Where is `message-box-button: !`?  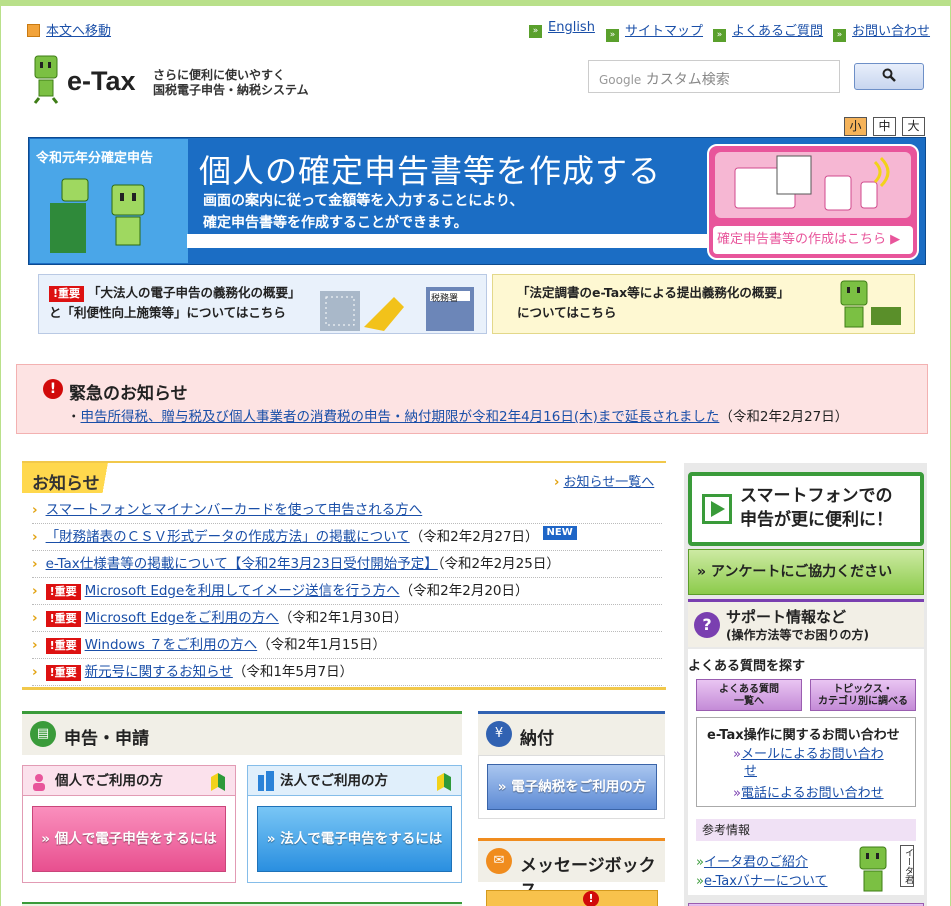
message-box-button: ! is located at coordinates (572, 898).